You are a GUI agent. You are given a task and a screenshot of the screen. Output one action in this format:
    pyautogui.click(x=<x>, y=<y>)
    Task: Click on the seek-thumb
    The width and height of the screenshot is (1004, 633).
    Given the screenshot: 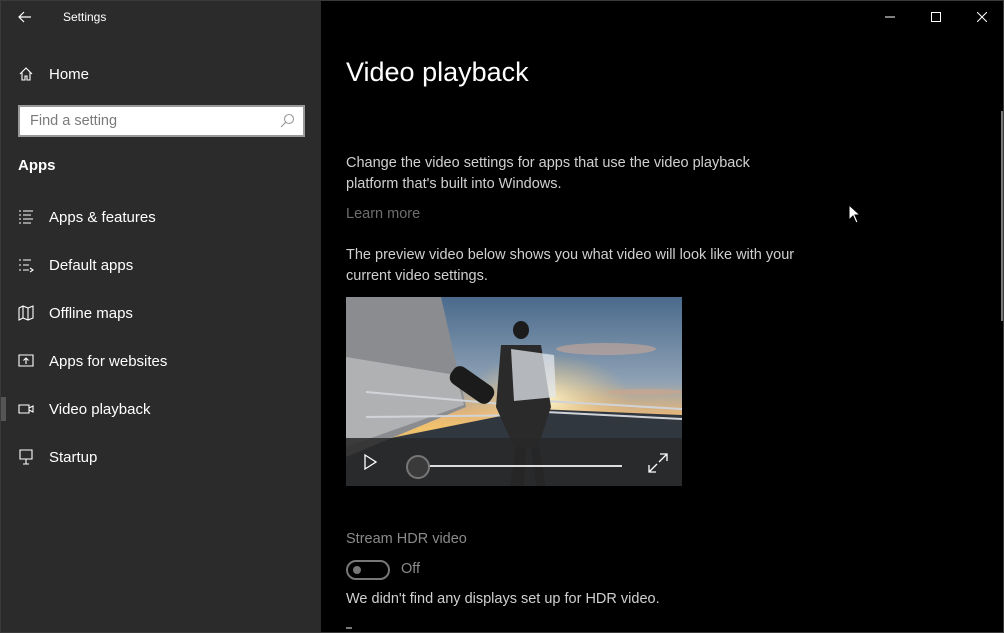 What is the action you would take?
    pyautogui.click(x=418, y=467)
    